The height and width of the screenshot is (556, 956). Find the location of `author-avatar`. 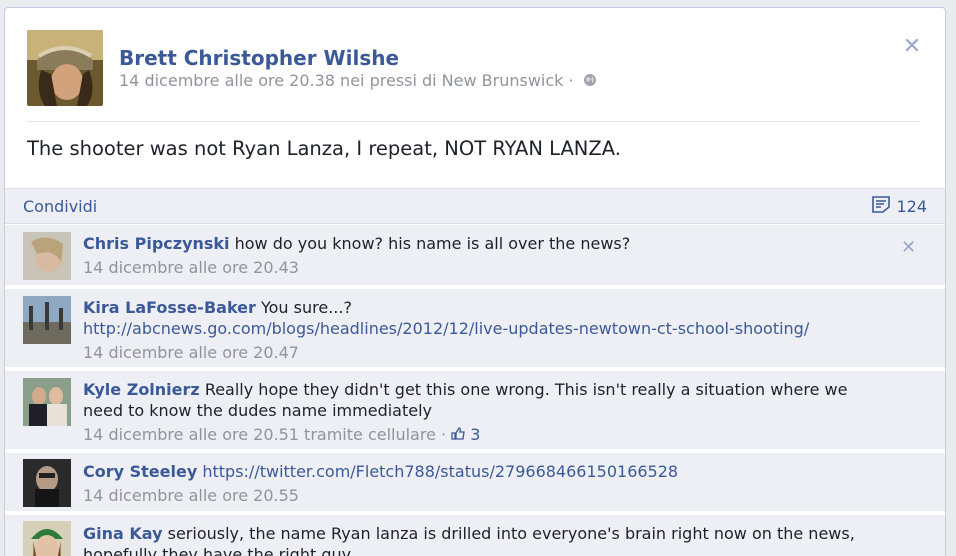

author-avatar is located at coordinates (65, 68).